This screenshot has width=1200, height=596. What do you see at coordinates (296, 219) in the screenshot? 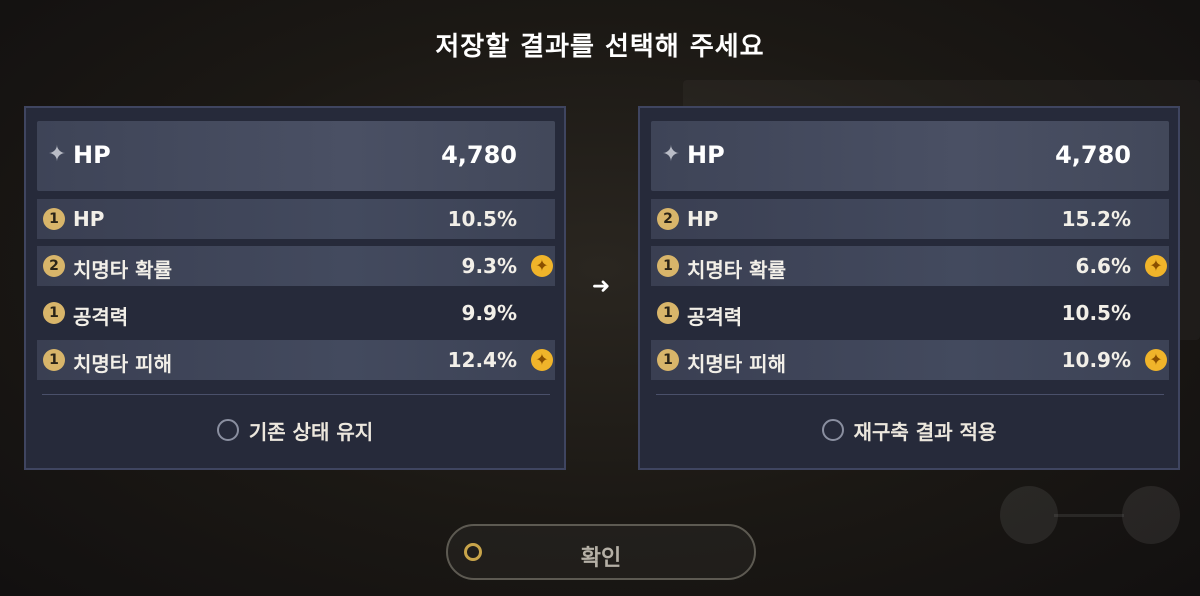
I see `sub-stat-row: 1 HP 10.5%` at bounding box center [296, 219].